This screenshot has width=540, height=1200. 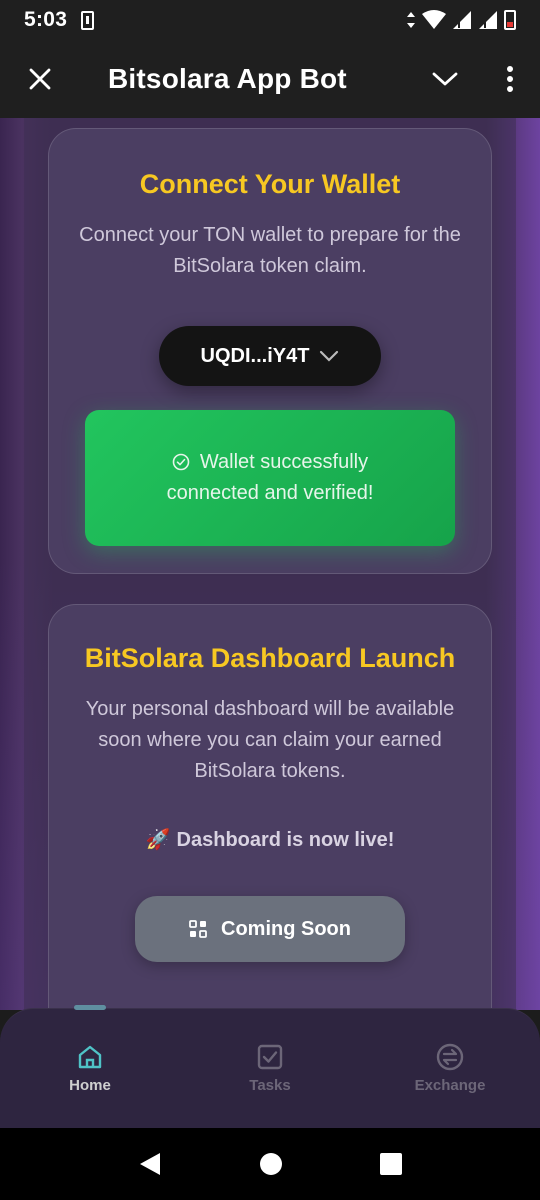 I want to click on nav-label-home: Home, so click(x=90, y=1085).